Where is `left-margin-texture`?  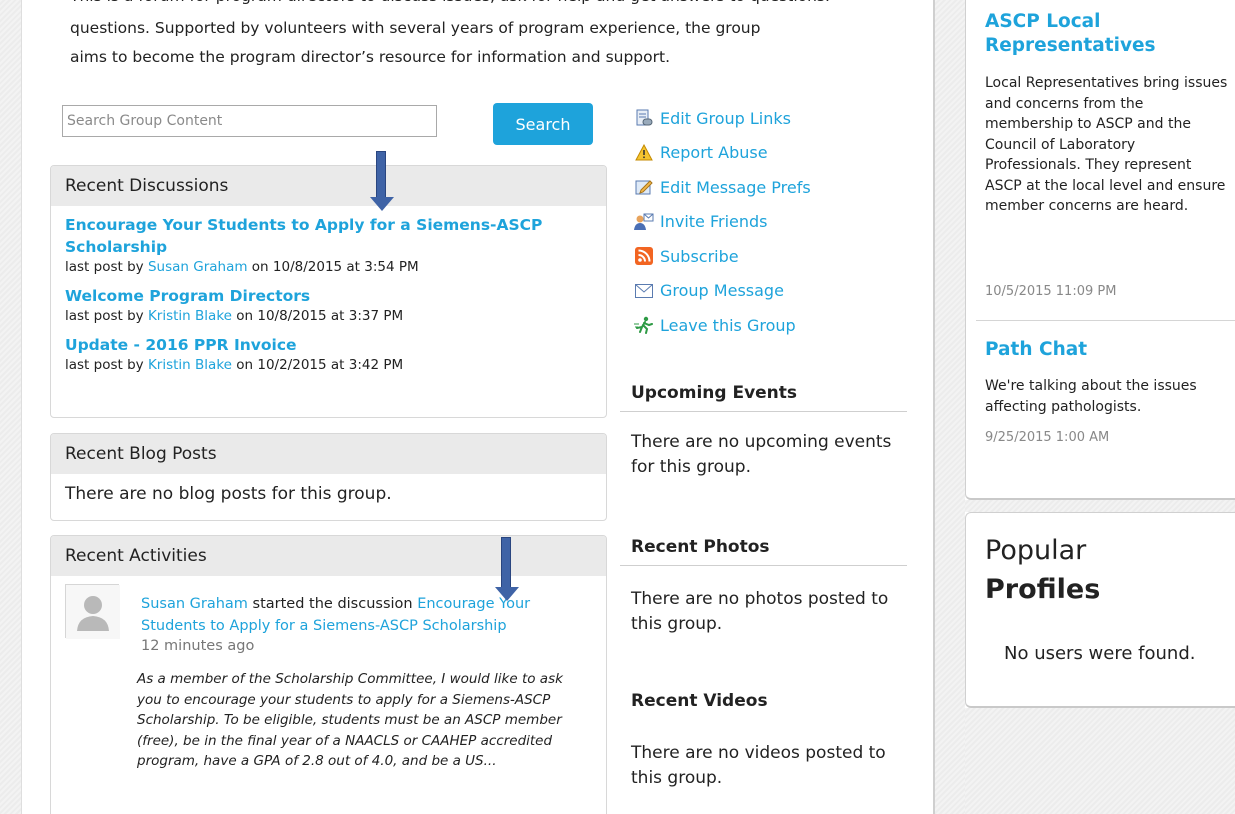 left-margin-texture is located at coordinates (11, 407).